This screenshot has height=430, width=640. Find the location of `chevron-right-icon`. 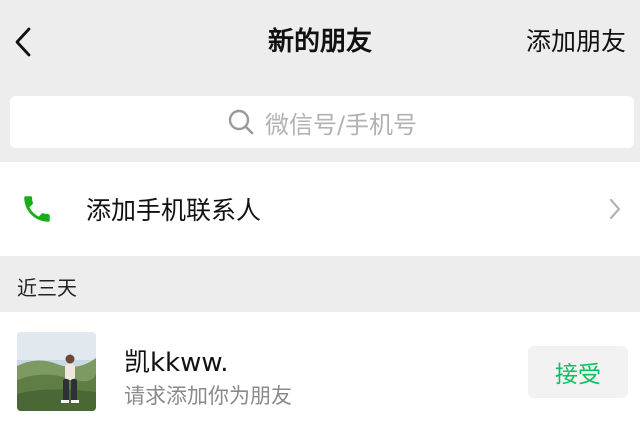

chevron-right-icon is located at coordinates (615, 209).